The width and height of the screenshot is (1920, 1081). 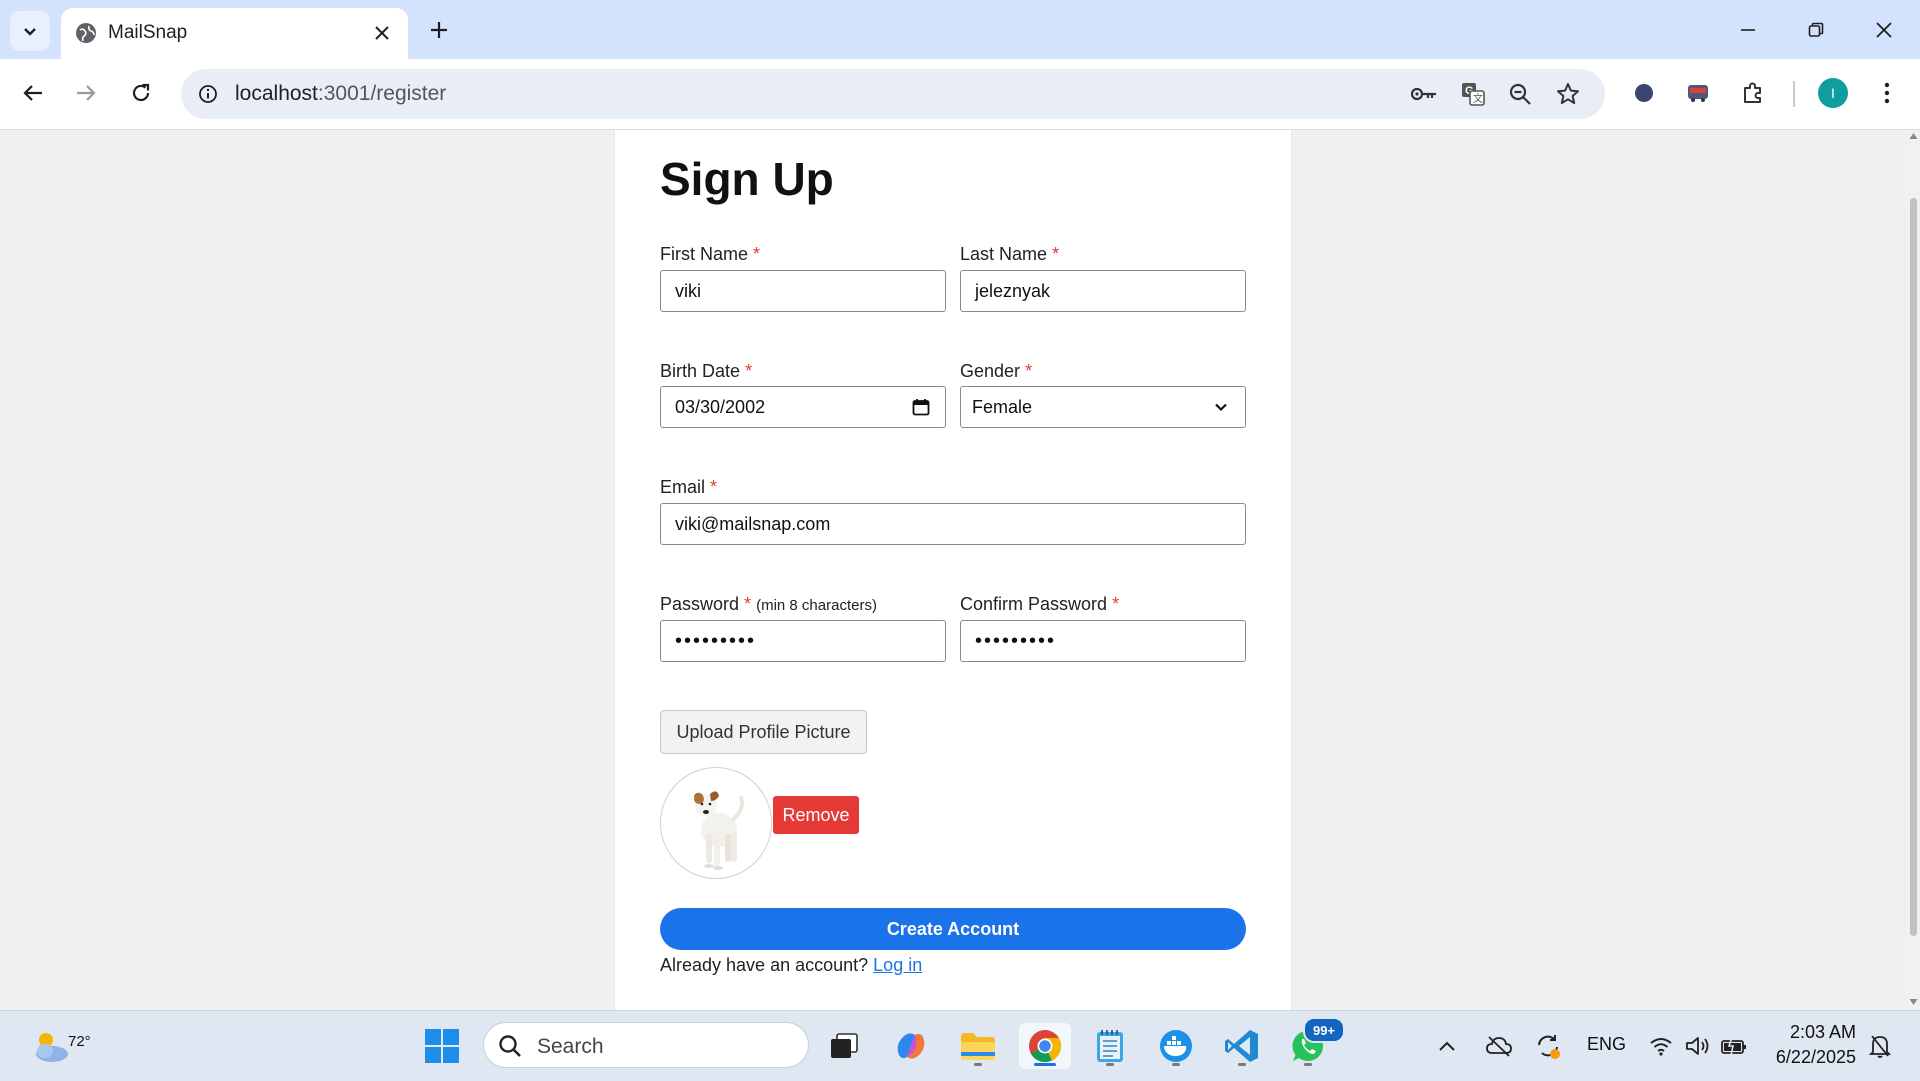 I want to click on kebab-menu-icon, so click(x=1887, y=93).